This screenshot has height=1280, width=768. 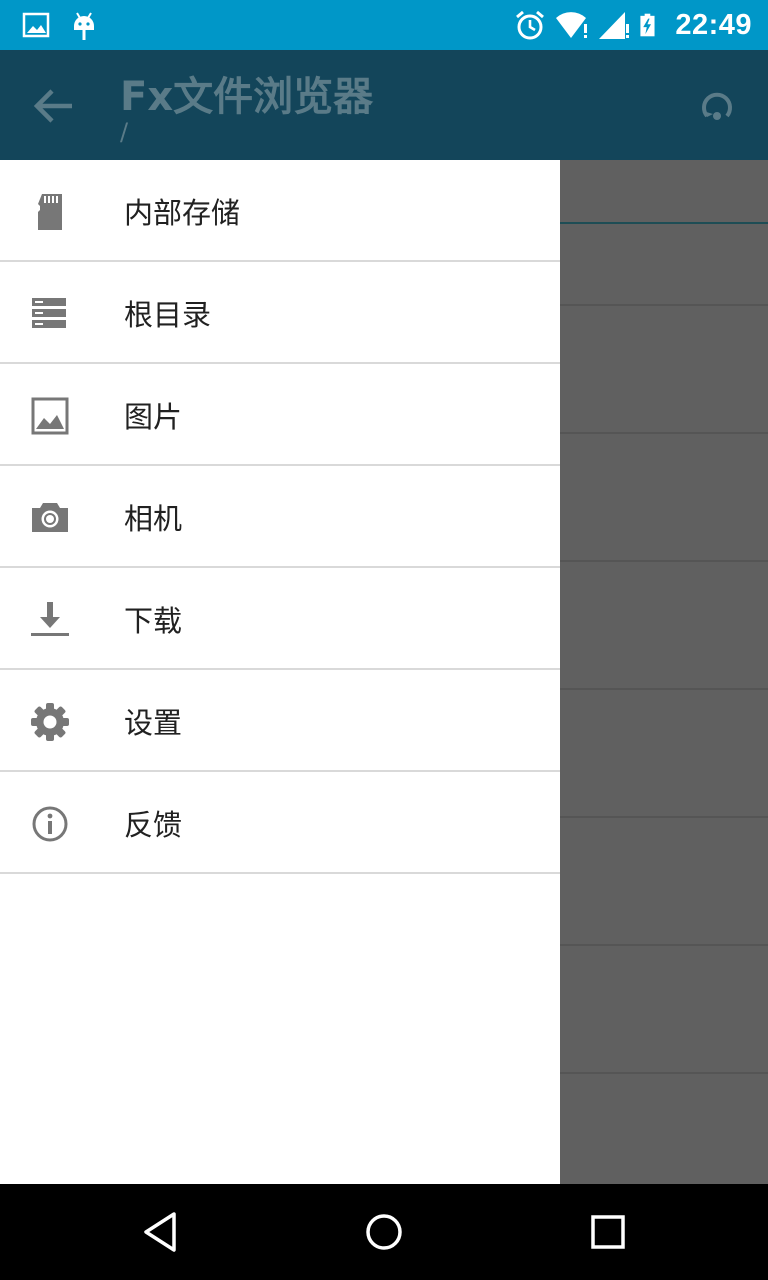 I want to click on image-notification-icon, so click(x=36, y=25).